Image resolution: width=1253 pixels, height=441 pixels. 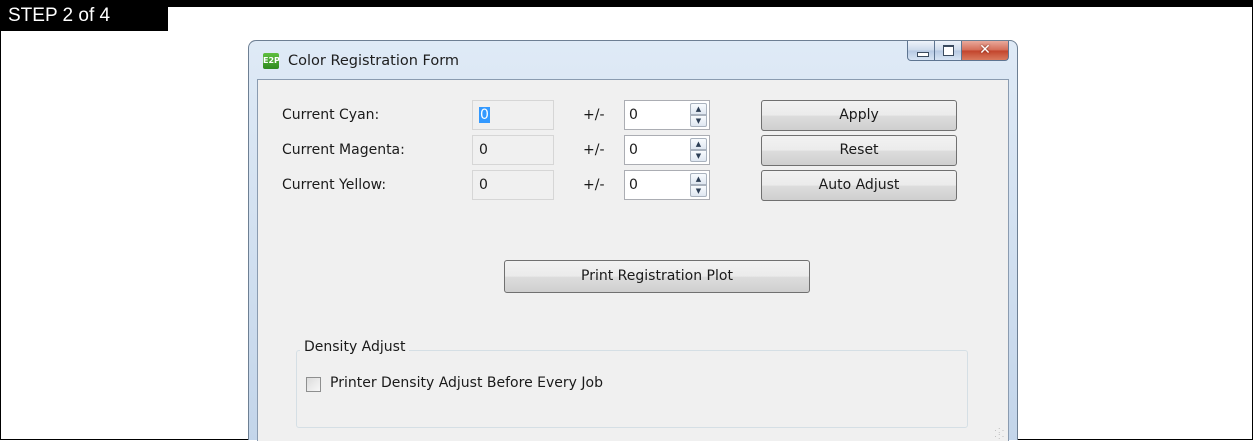 I want to click on reset-button: Reset, so click(x=859, y=150).